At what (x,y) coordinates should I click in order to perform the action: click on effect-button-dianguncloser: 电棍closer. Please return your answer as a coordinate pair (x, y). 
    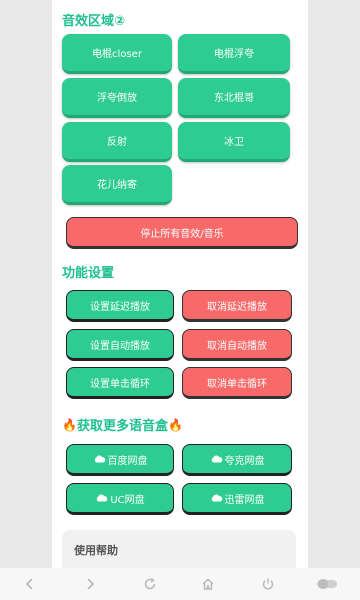
    Looking at the image, I should click on (117, 54).